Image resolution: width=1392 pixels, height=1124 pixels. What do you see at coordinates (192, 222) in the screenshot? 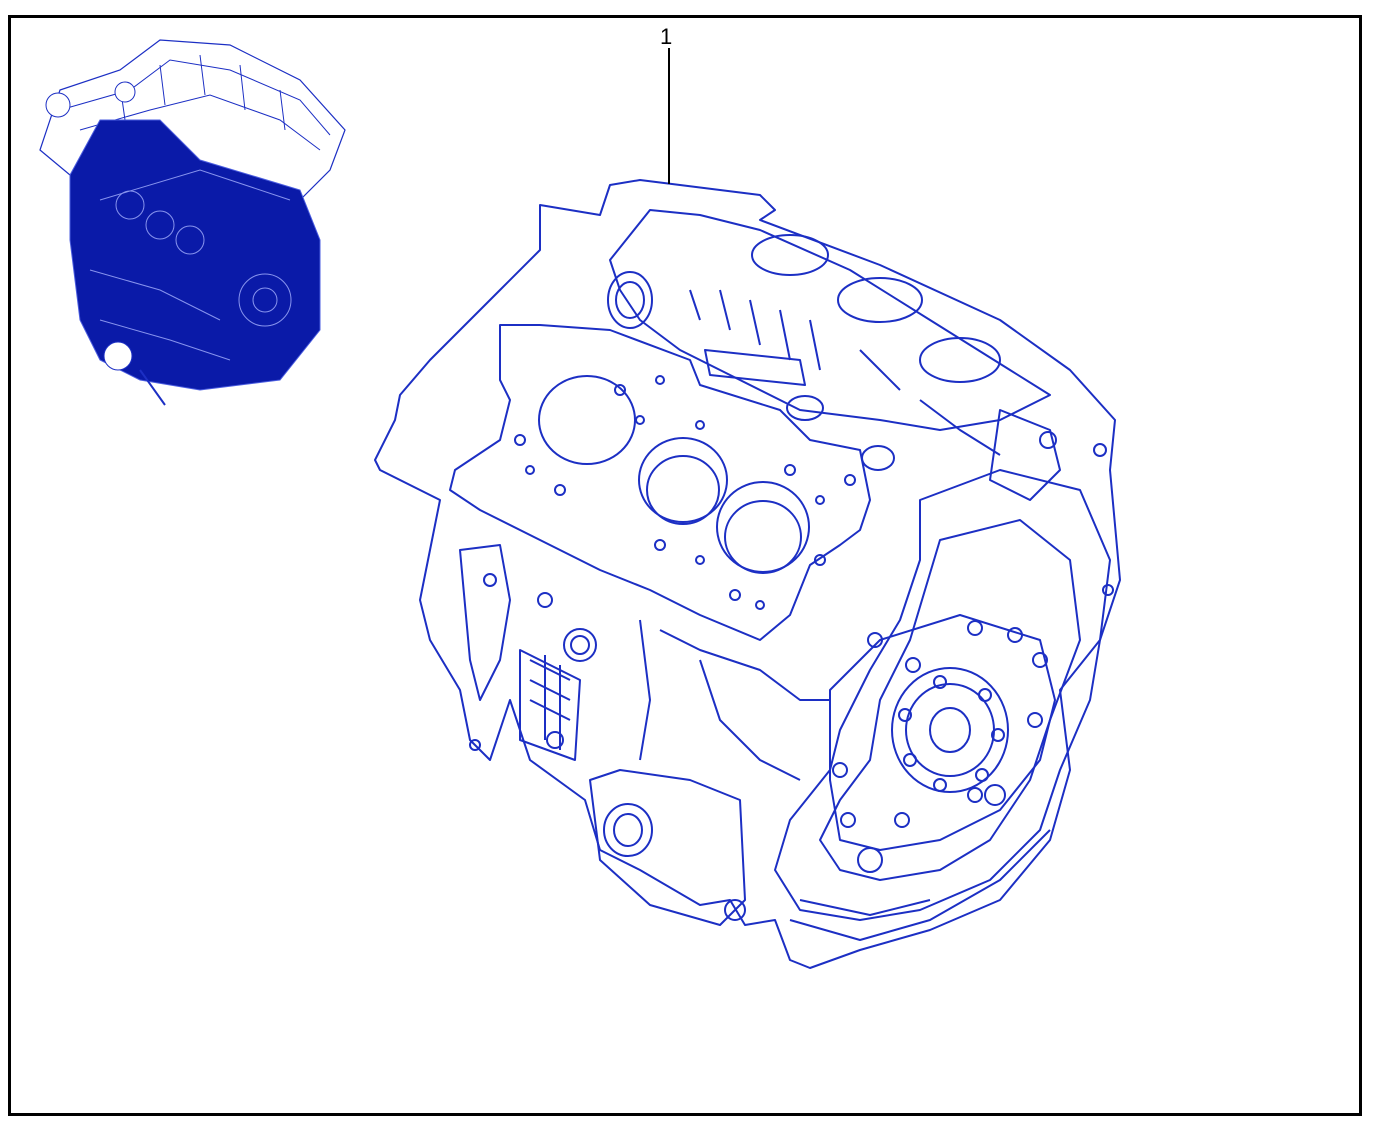
I see `engine-thumbnail` at bounding box center [192, 222].